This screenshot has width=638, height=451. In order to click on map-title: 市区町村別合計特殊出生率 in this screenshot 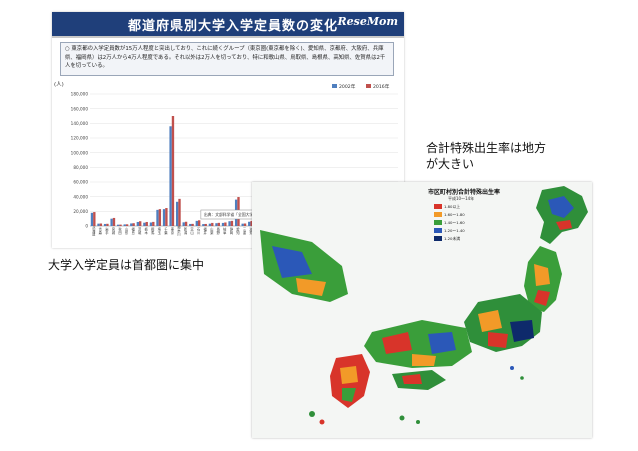, I will do `click(464, 192)`.